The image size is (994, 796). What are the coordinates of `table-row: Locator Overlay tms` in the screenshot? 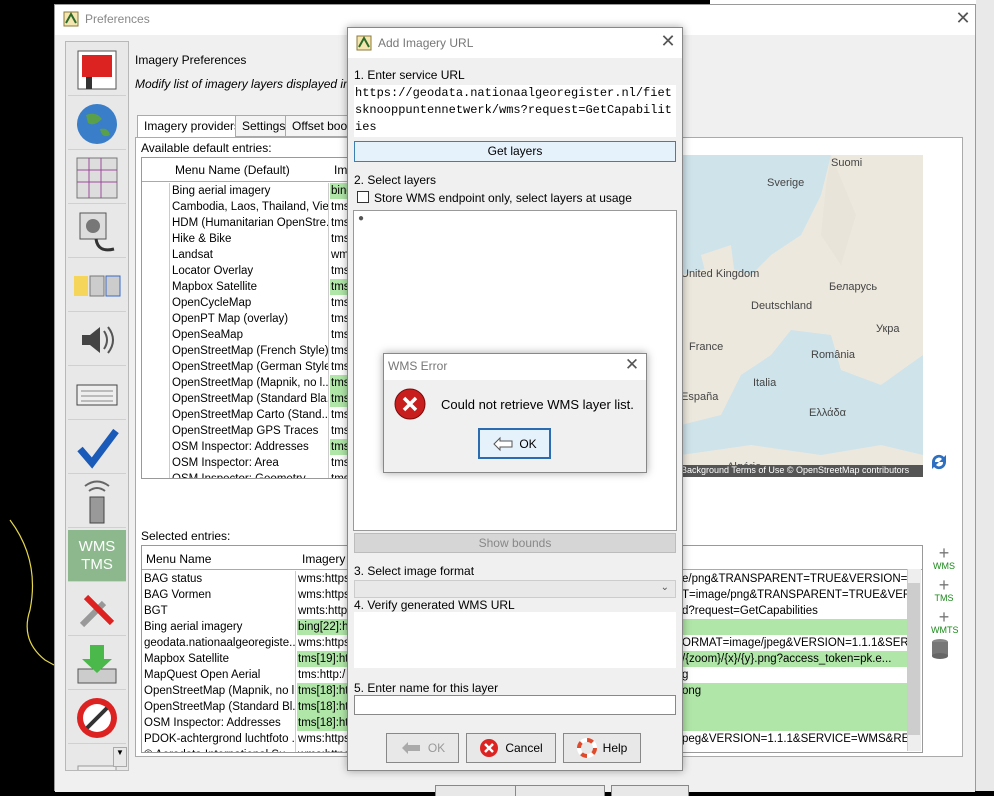 It's located at (245, 271).